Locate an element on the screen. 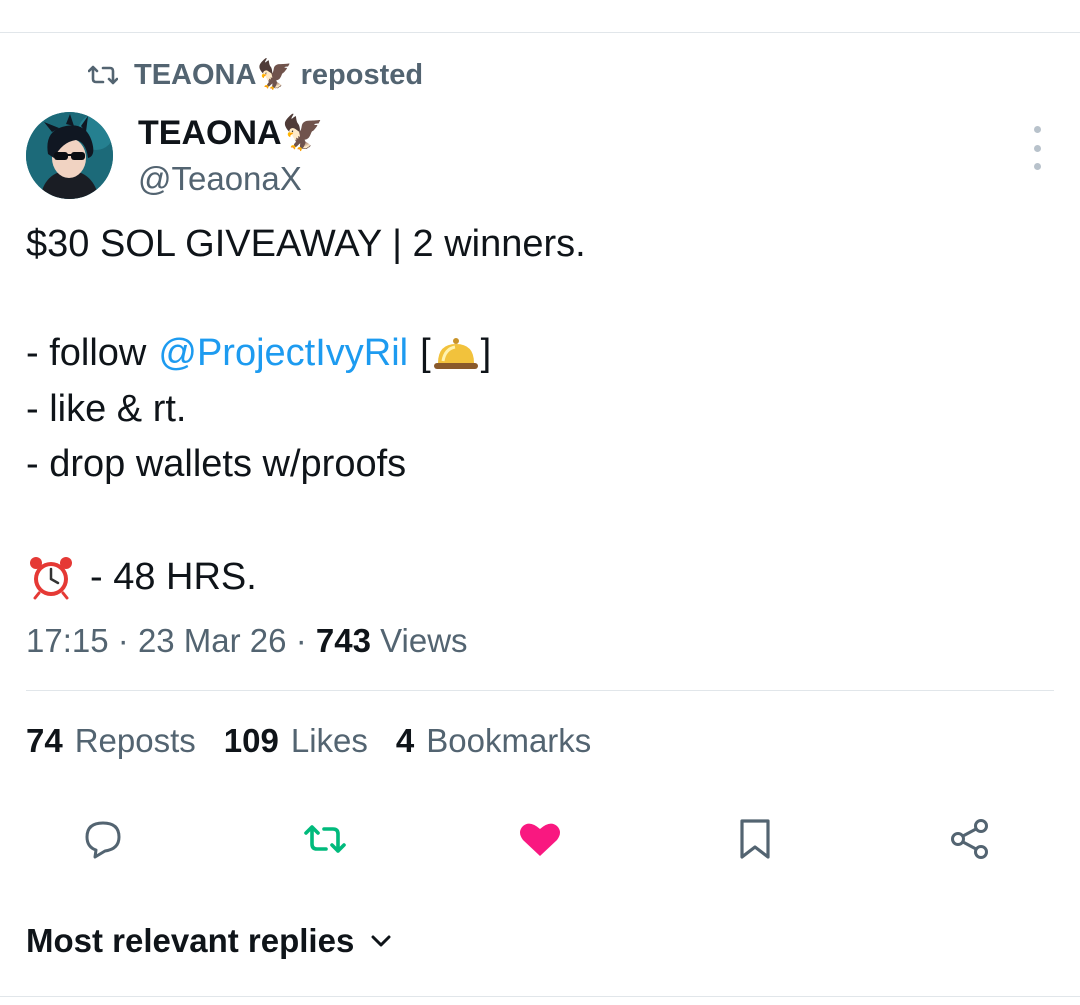 This screenshot has width=1080, height=1005. bookmarks-stat: 4 Bookmarks is located at coordinates (493, 741).